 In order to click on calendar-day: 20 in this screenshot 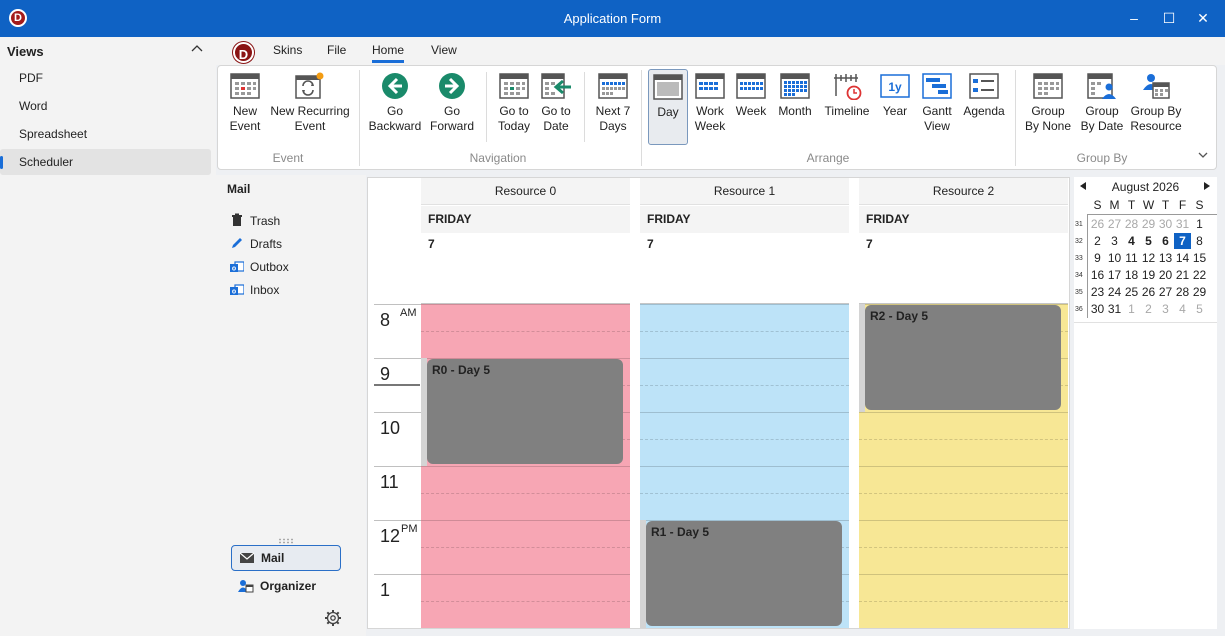, I will do `click(1165, 275)`.